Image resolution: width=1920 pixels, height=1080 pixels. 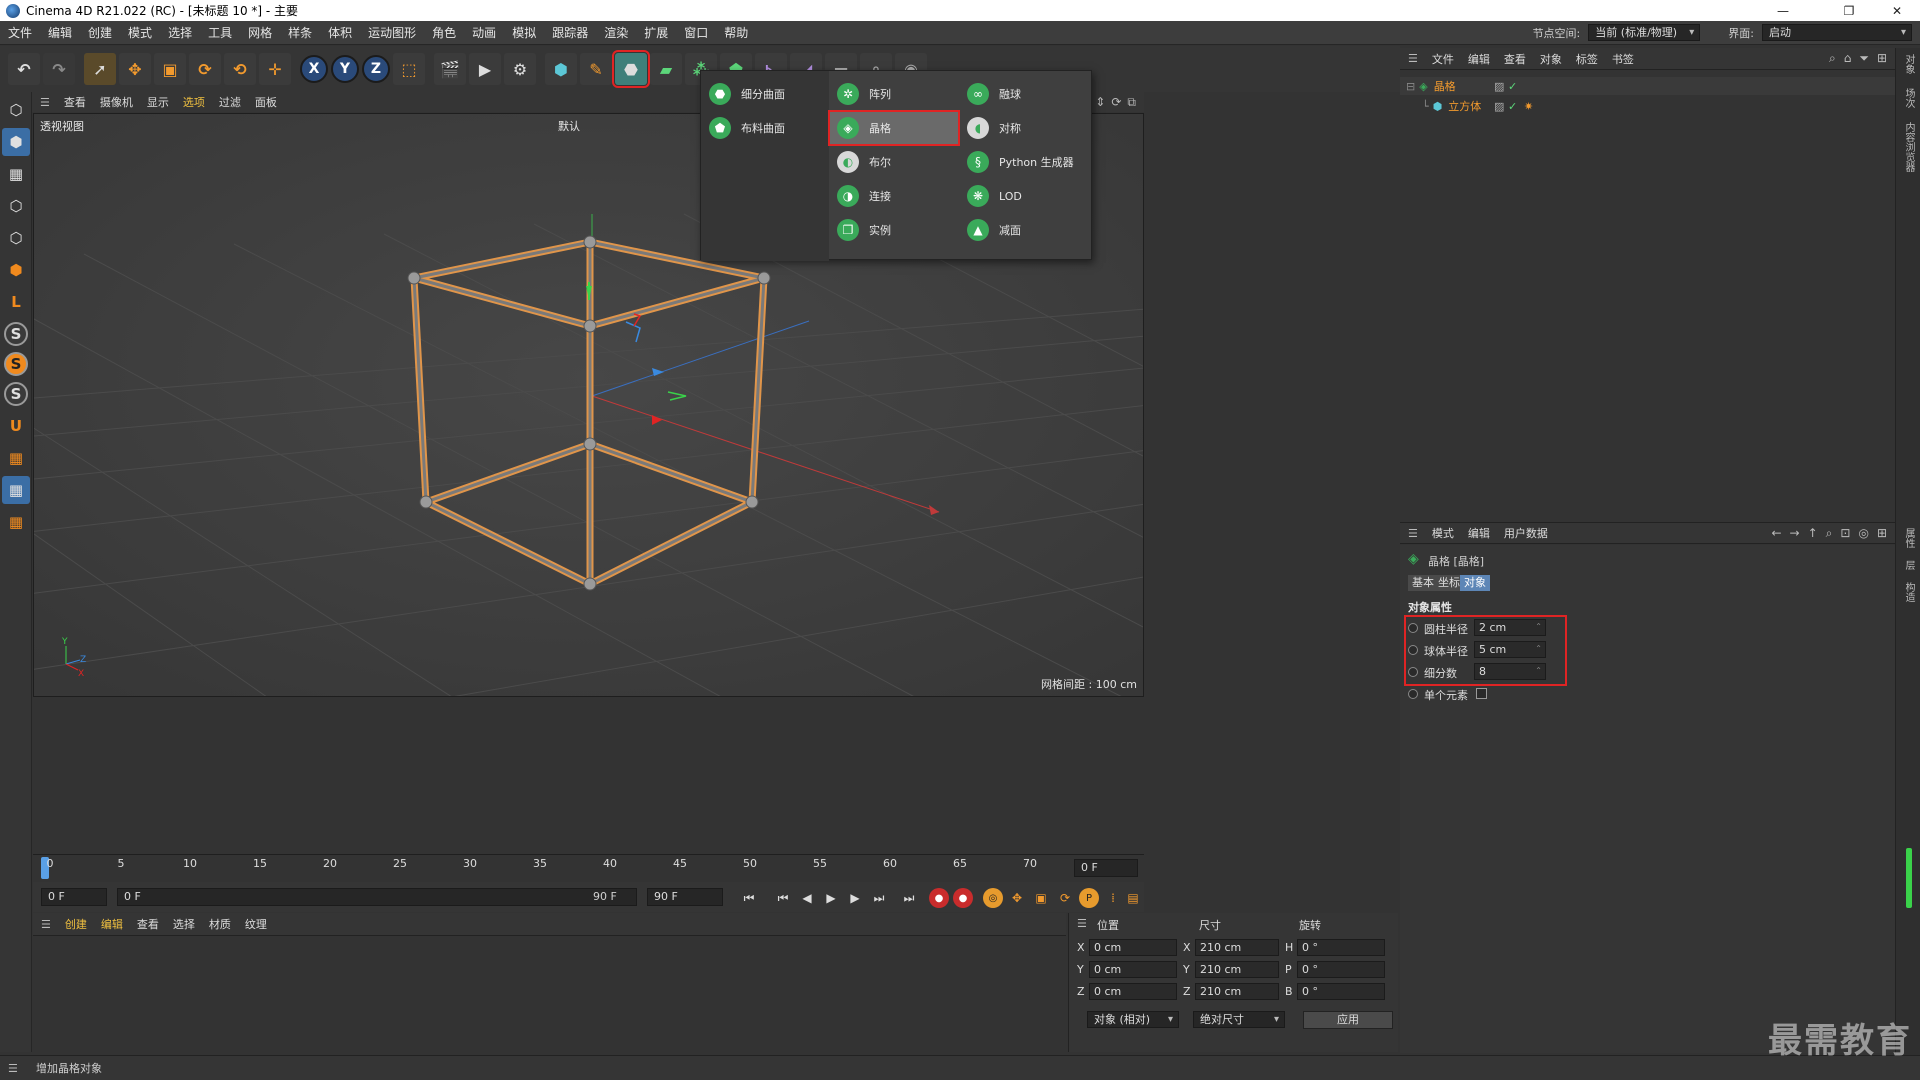 What do you see at coordinates (1017, 898) in the screenshot?
I see `position-key-icon: ✥` at bounding box center [1017, 898].